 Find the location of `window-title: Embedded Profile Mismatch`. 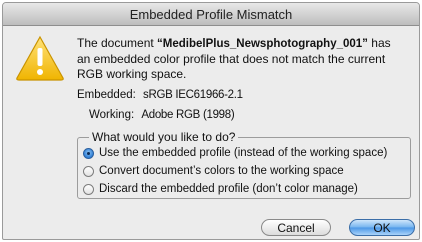

window-title: Embedded Profile Mismatch is located at coordinates (211, 14).